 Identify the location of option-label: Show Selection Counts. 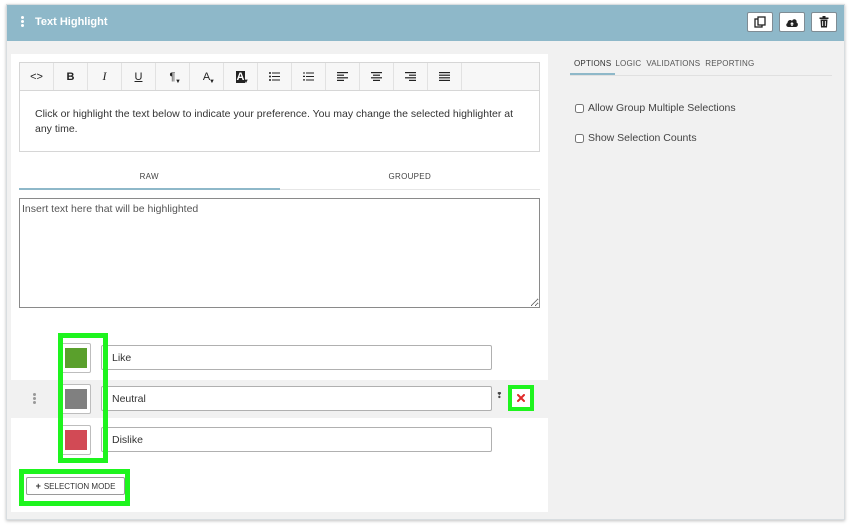
(642, 138).